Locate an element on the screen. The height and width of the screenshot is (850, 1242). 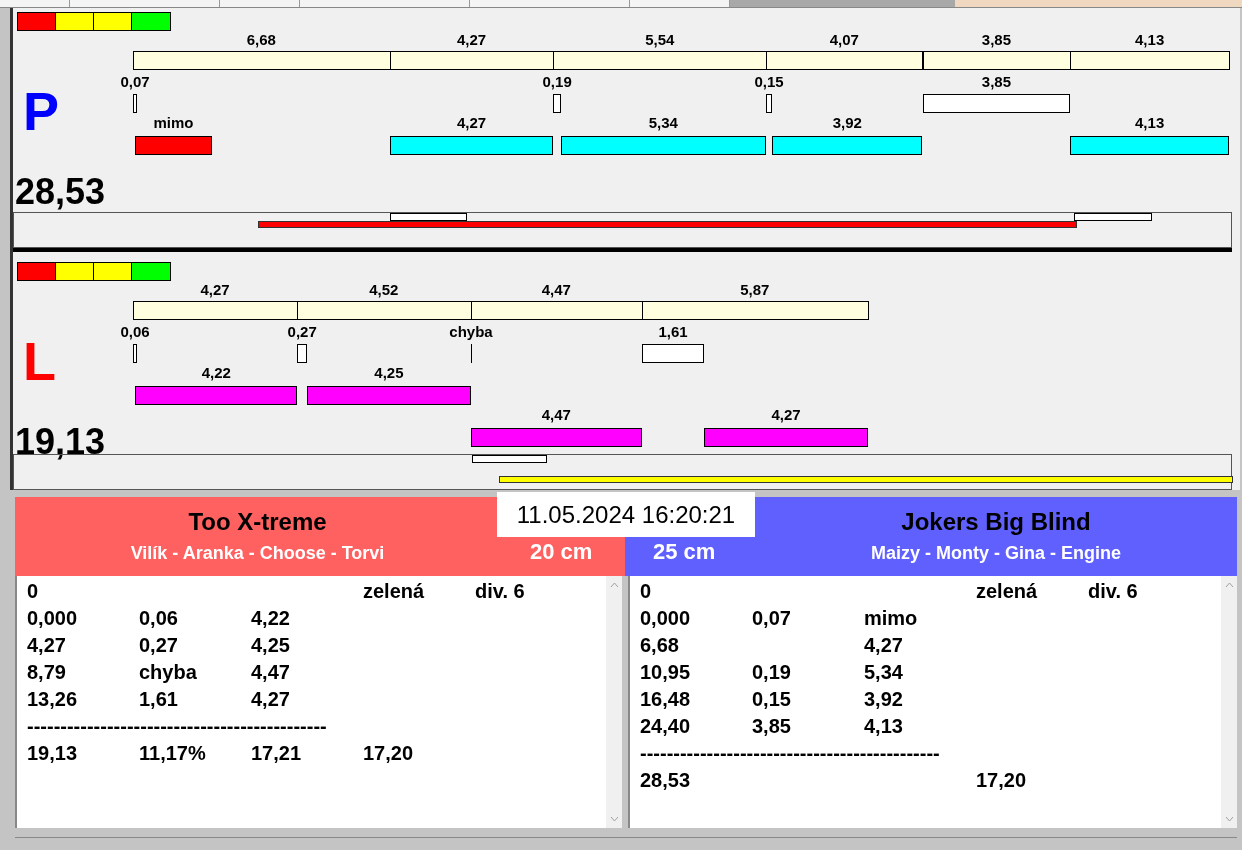
segment-length: 4,07 is located at coordinates (844, 40).